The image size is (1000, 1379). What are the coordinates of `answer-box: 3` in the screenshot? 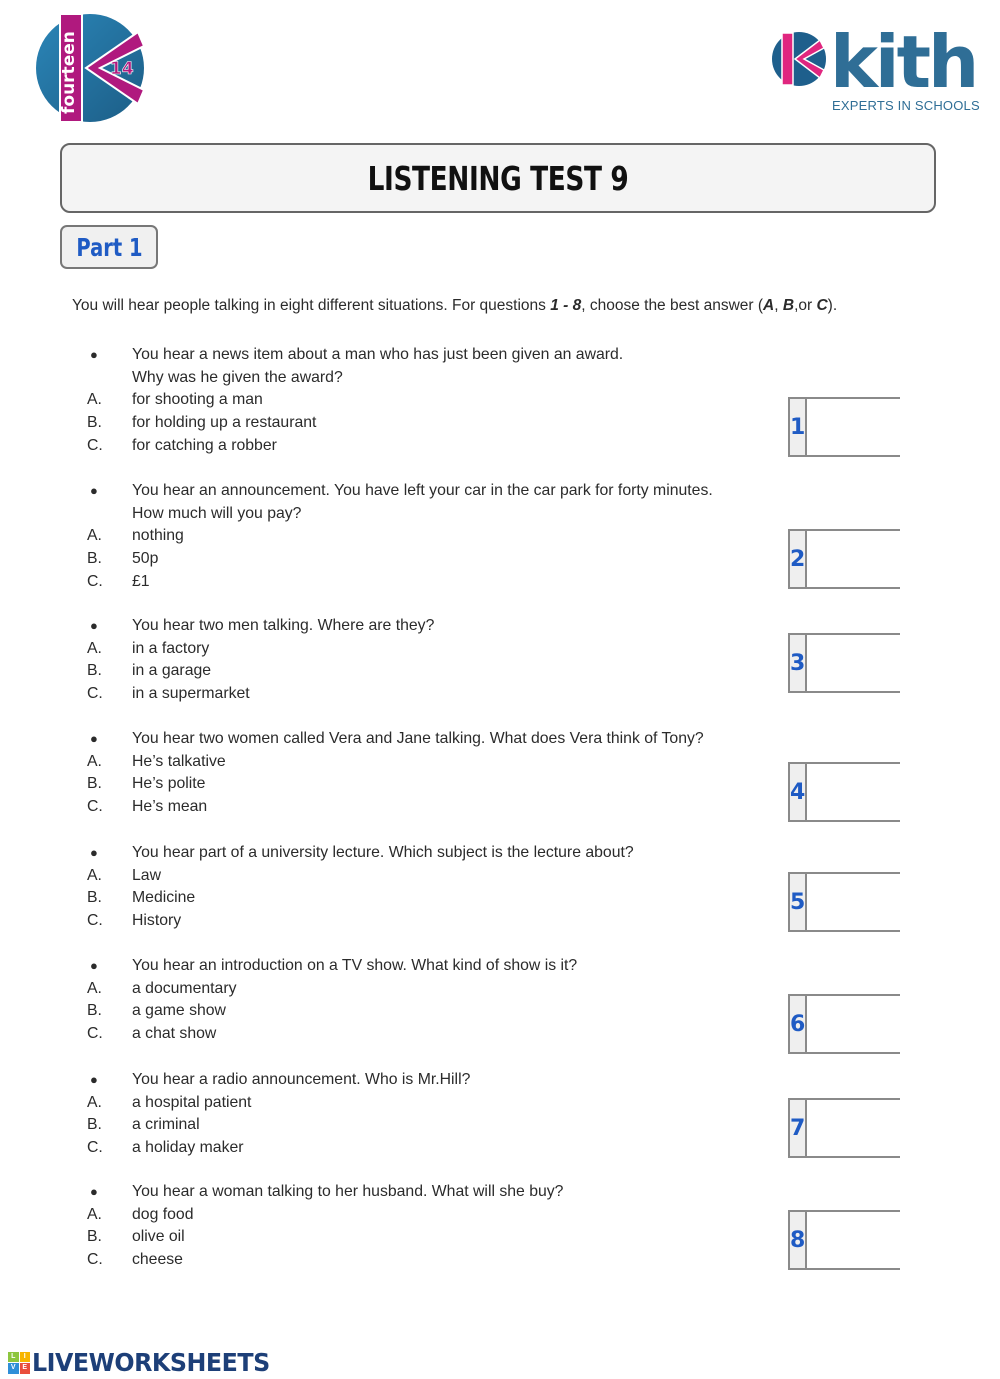 It's located at (894, 663).